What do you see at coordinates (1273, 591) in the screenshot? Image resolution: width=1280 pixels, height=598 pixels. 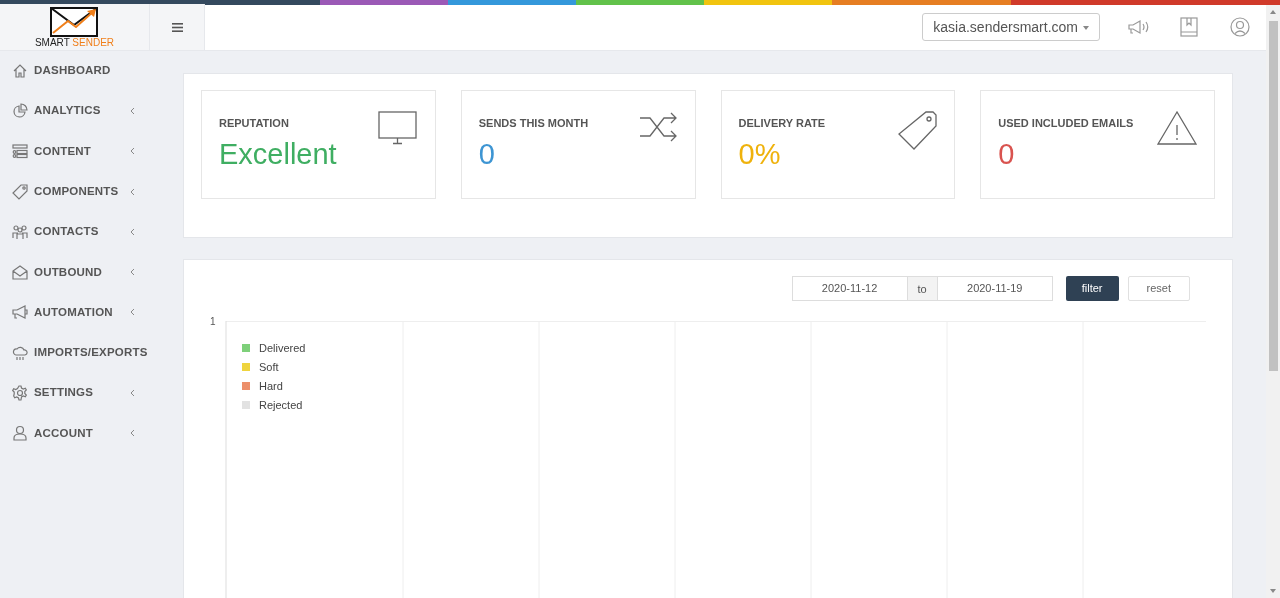 I see `scroll-down-icon` at bounding box center [1273, 591].